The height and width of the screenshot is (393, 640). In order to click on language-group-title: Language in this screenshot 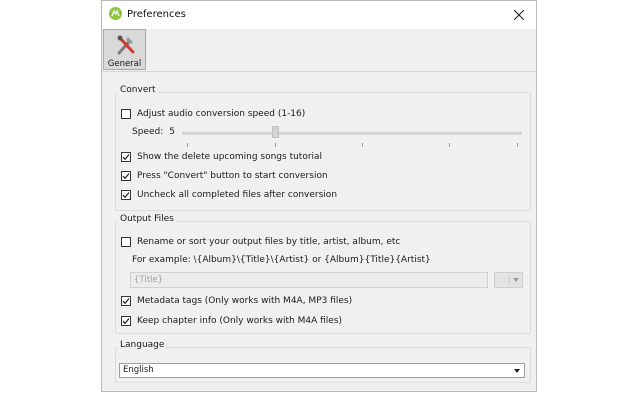, I will do `click(142, 345)`.